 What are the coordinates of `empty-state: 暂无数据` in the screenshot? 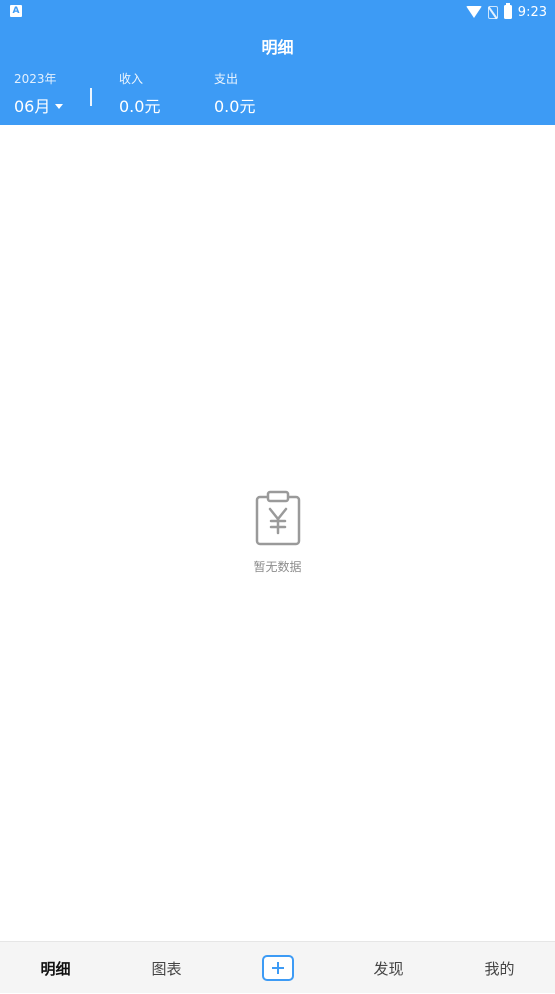 It's located at (277, 531).